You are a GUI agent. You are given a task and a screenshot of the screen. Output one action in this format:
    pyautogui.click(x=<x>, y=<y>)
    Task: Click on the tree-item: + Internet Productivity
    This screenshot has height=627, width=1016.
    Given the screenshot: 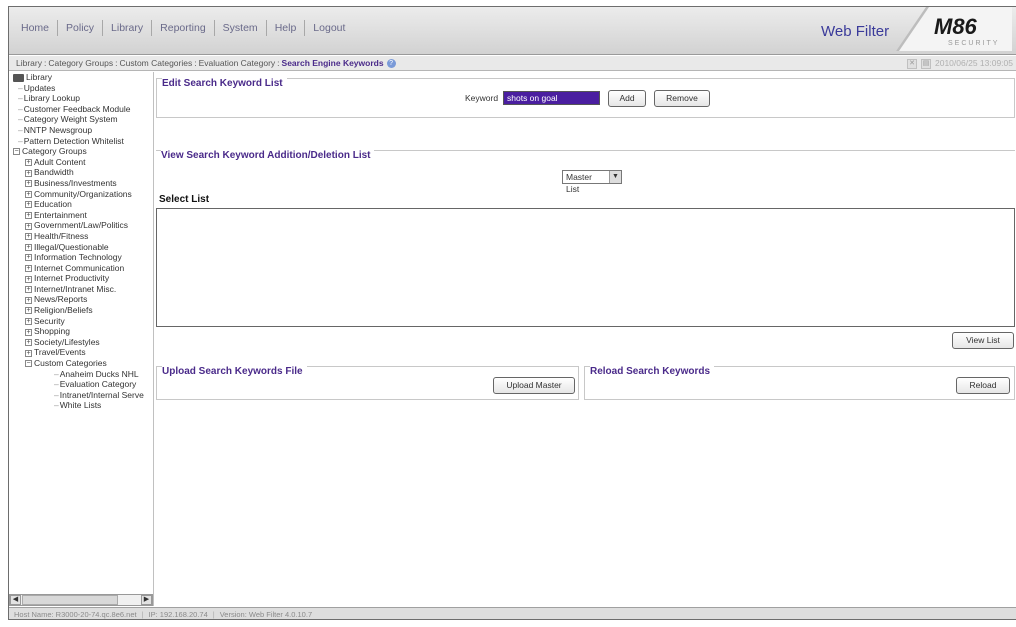 What is the action you would take?
    pyautogui.click(x=81, y=278)
    